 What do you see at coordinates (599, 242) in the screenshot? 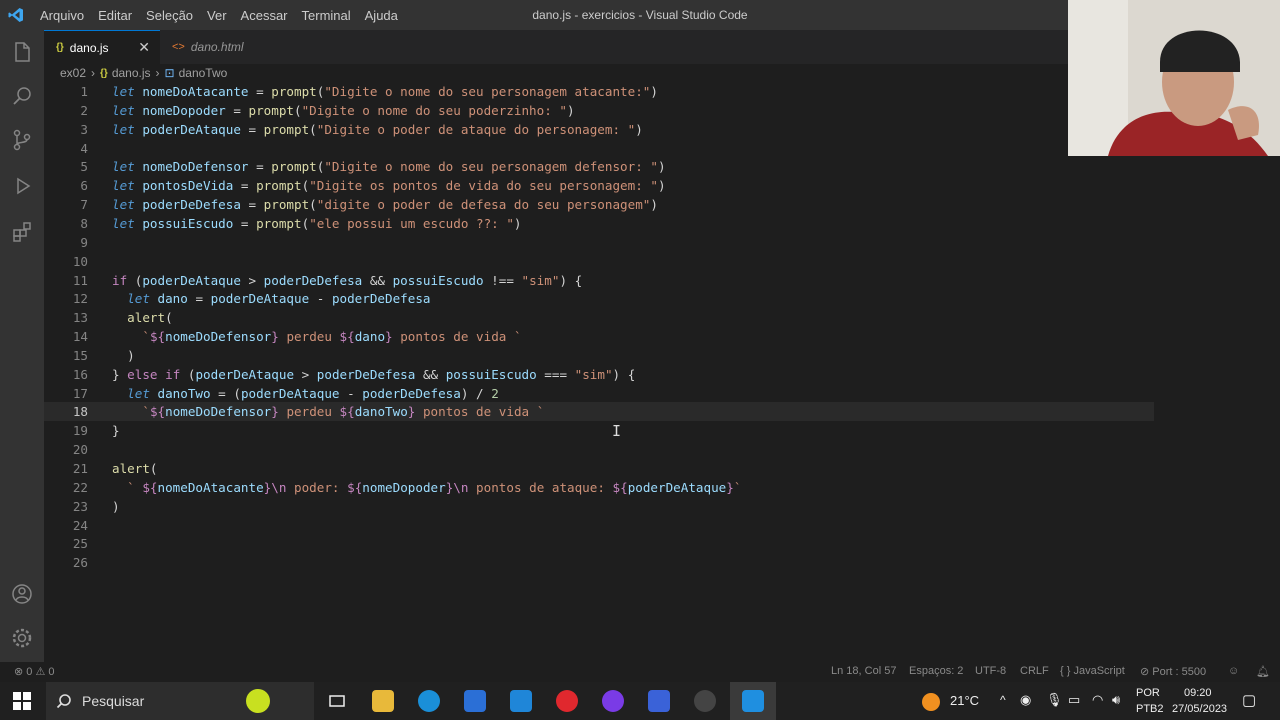
I see `code-line: 9` at bounding box center [599, 242].